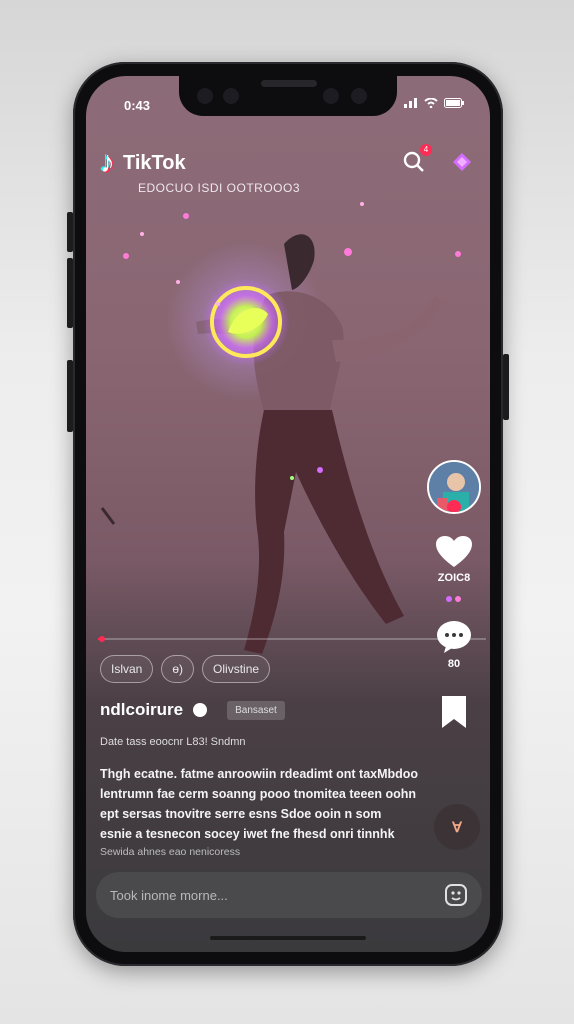 The width and height of the screenshot is (574, 1024). Describe the element at coordinates (292, 639) in the screenshot. I see `video-progress-bar` at that location.